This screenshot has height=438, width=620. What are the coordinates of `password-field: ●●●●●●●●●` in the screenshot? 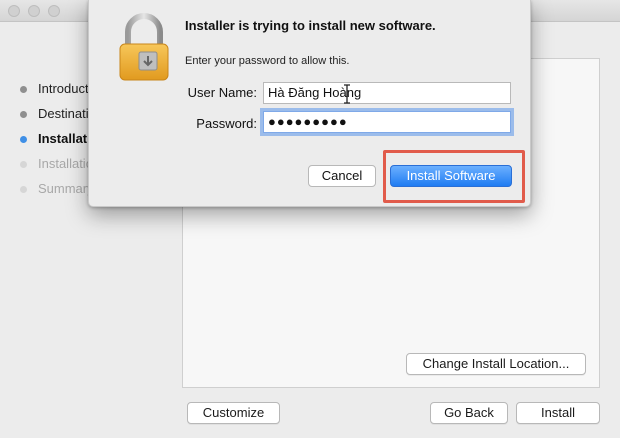 It's located at (387, 122).